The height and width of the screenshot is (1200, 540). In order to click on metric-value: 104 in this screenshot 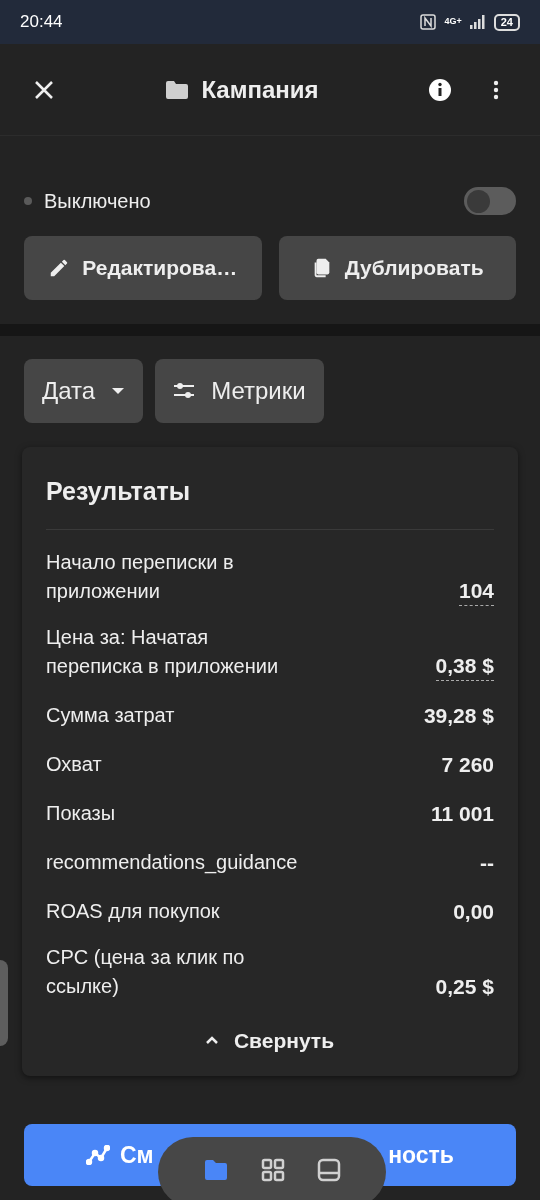, I will do `click(476, 590)`.